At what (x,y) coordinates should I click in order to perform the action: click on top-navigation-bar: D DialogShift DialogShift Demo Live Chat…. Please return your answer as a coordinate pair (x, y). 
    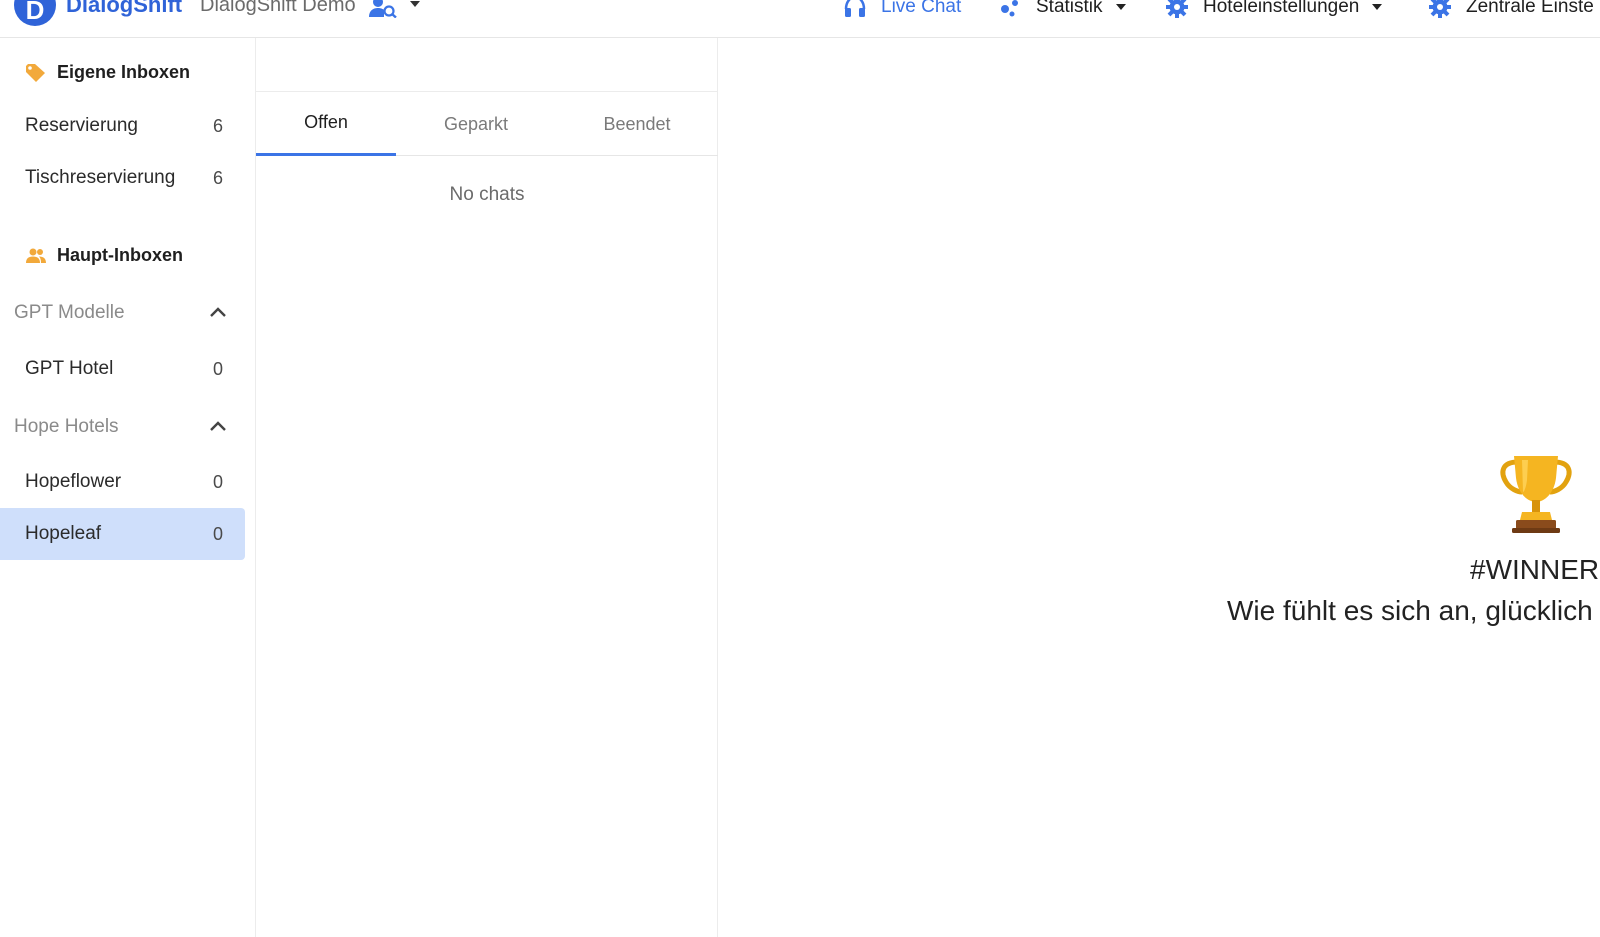
    Looking at the image, I should click on (800, 19).